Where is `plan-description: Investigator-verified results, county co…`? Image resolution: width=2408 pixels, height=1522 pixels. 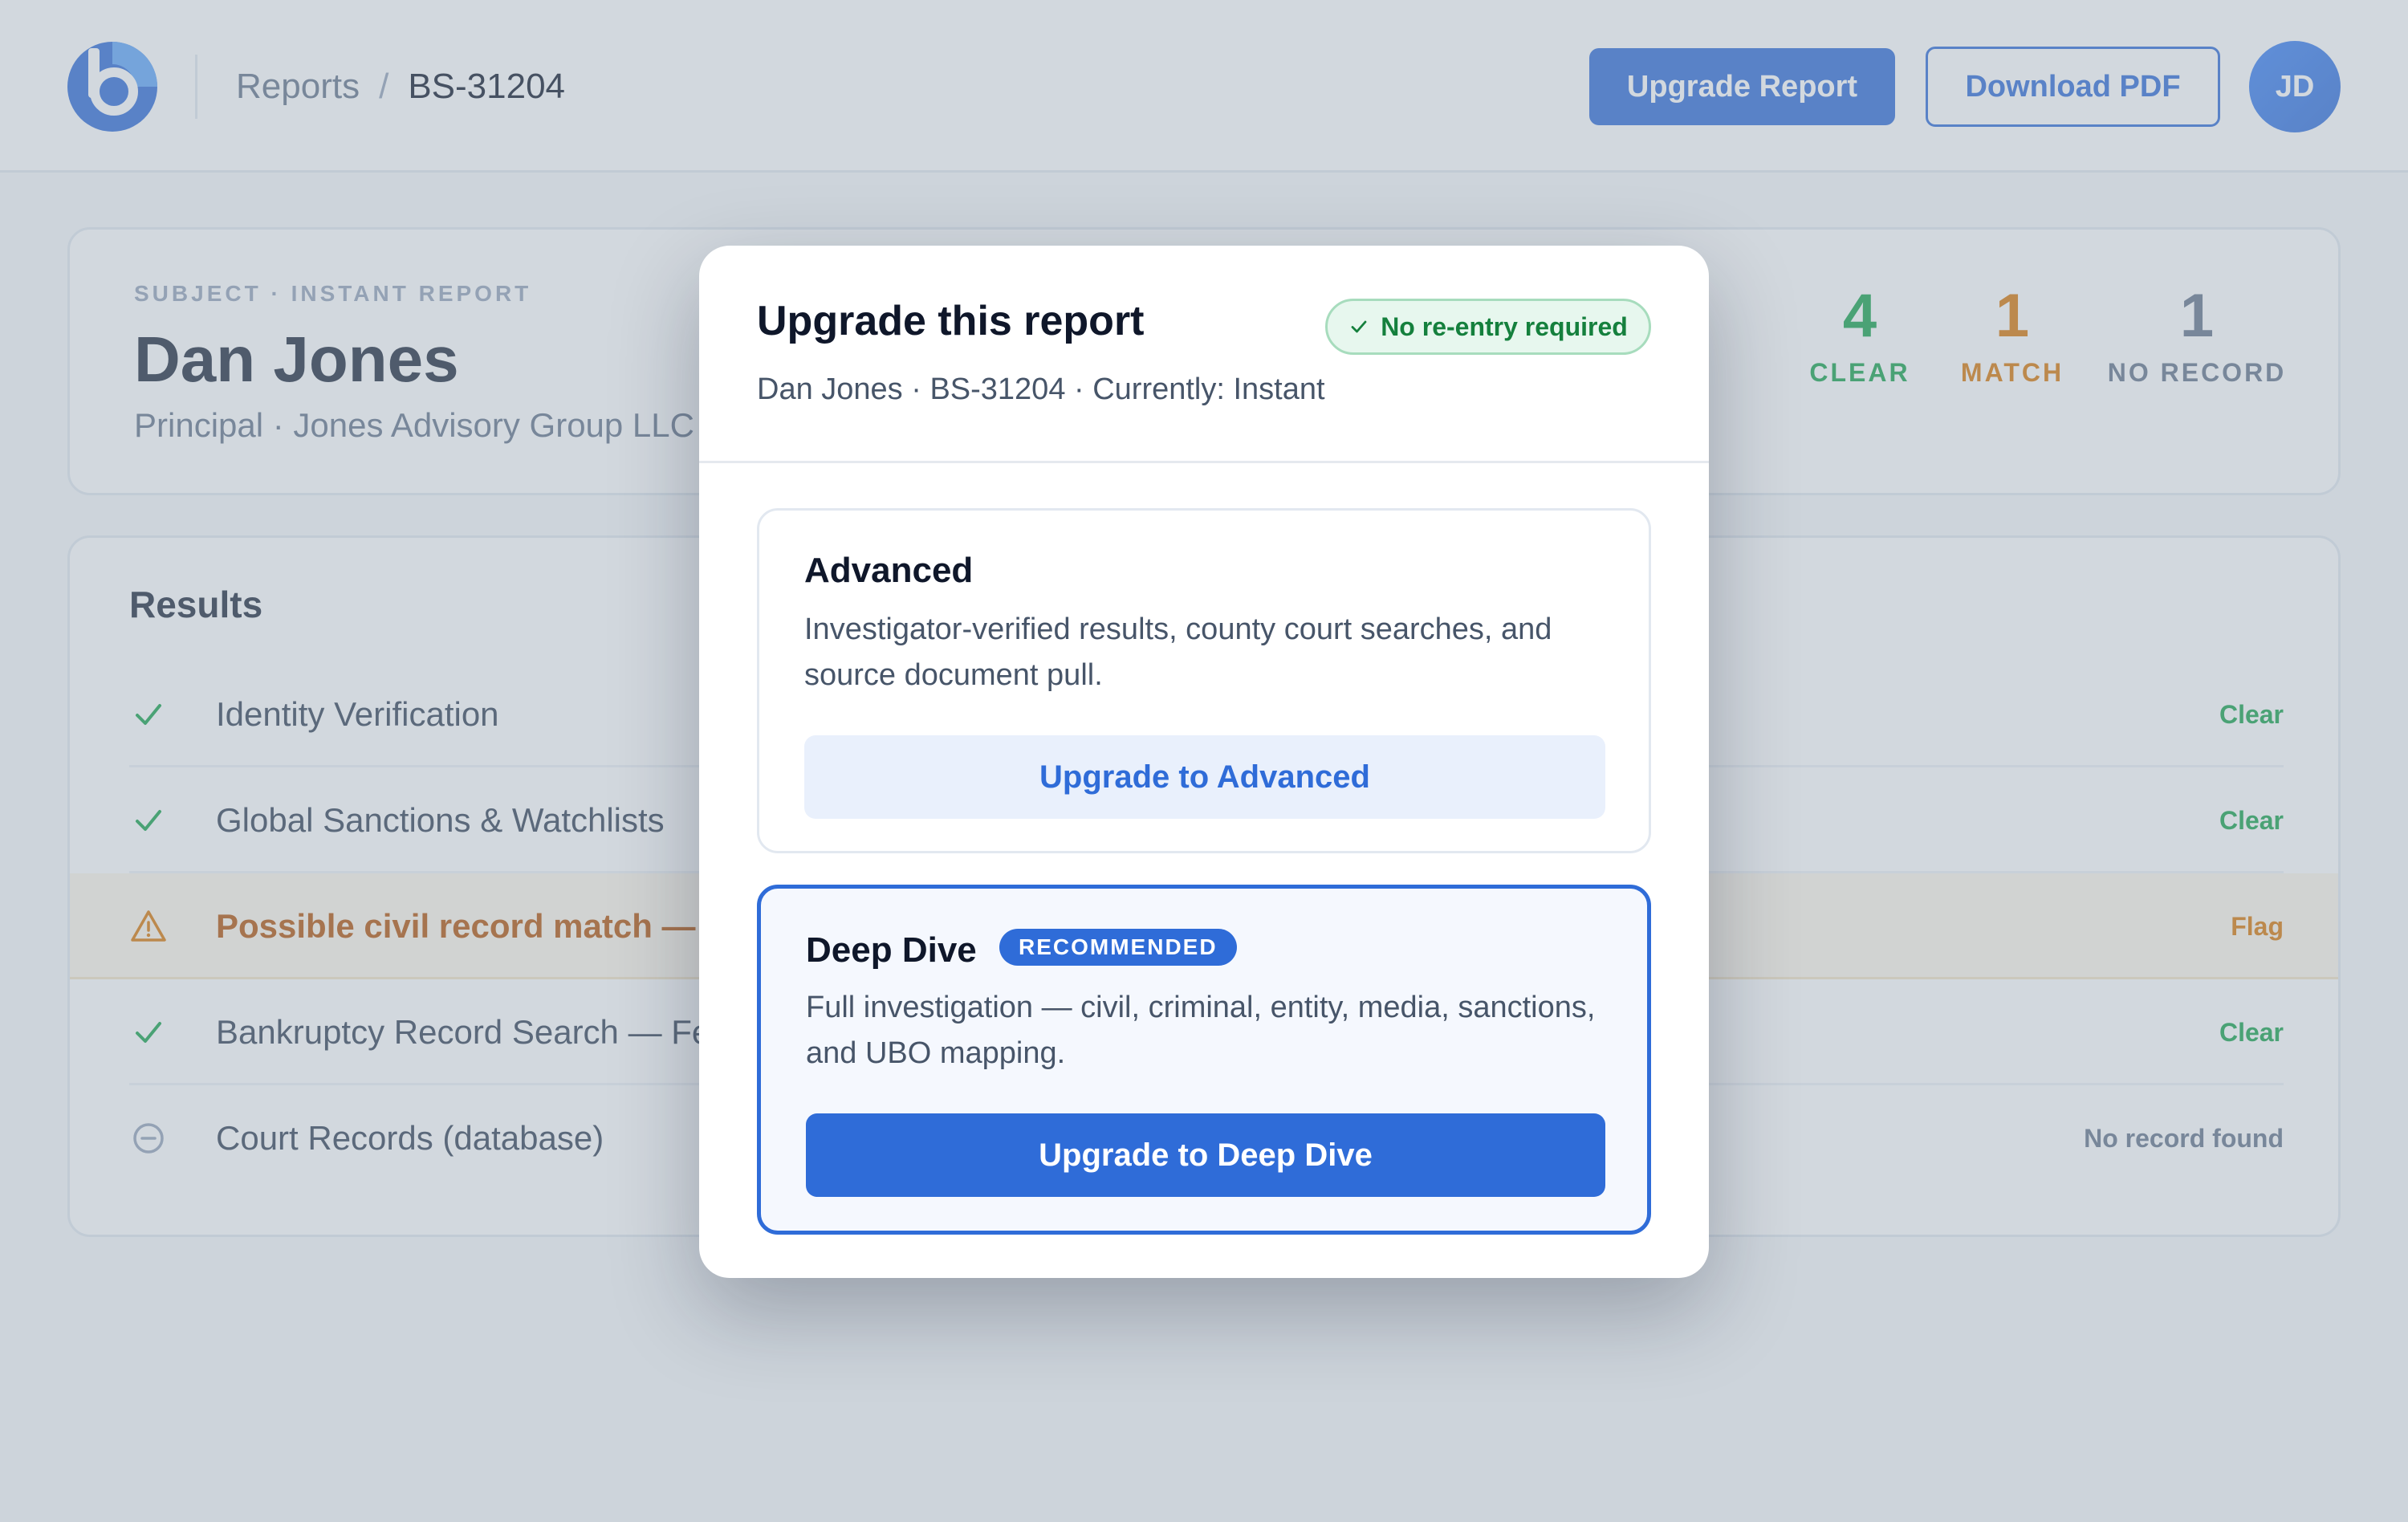
plan-description: Investigator-verified results, county co… is located at coordinates (1178, 652).